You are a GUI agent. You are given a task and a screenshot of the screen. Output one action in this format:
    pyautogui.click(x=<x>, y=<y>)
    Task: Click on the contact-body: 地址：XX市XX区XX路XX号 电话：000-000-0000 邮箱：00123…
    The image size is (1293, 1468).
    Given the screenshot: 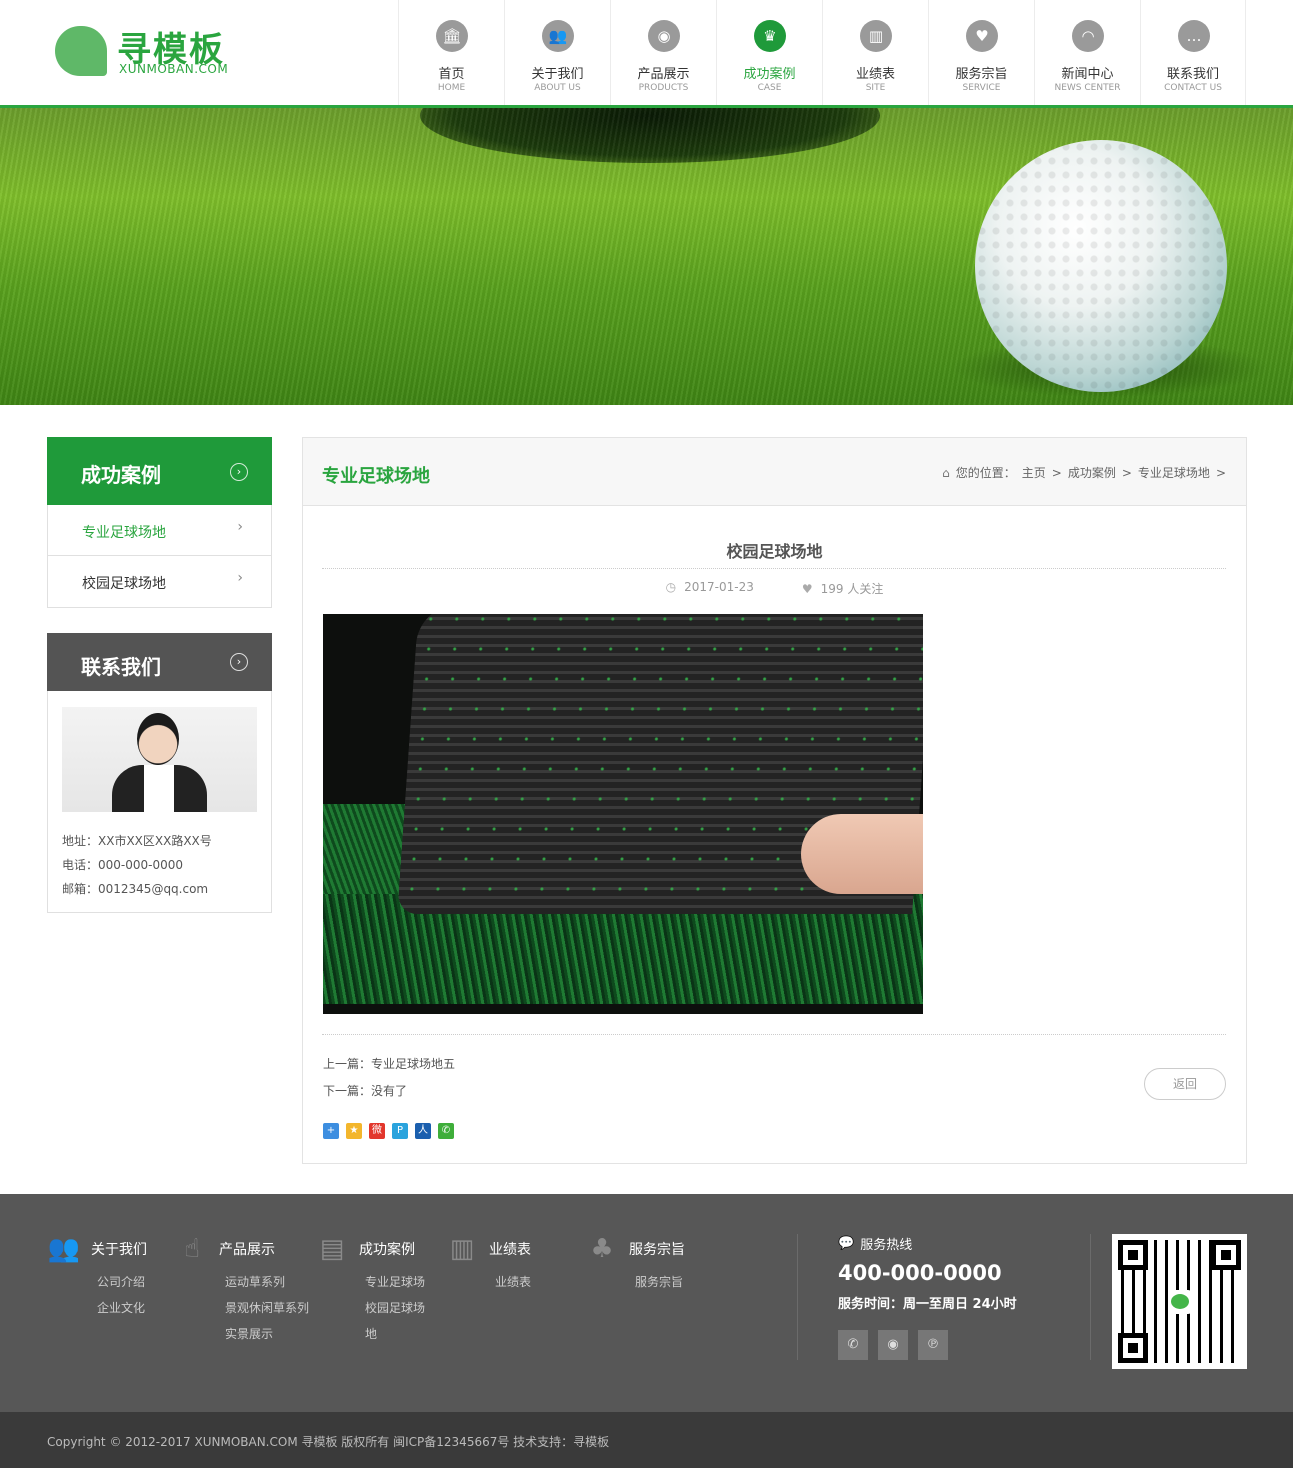 What is the action you would take?
    pyautogui.click(x=159, y=802)
    